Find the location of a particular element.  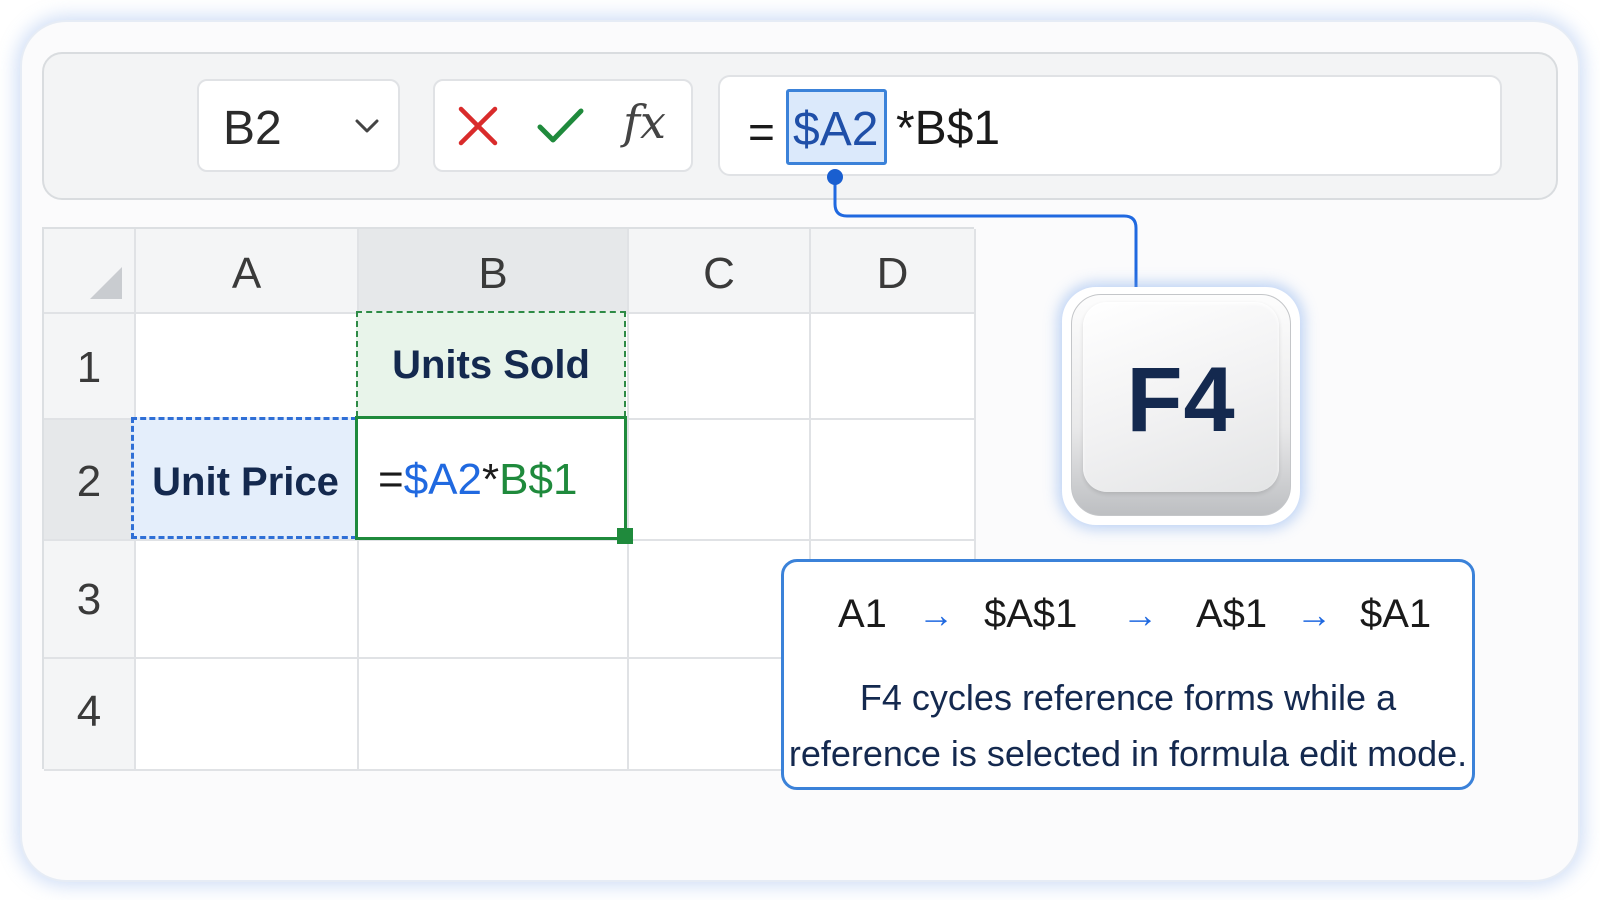

chevron-down-icon is located at coordinates (367, 126).